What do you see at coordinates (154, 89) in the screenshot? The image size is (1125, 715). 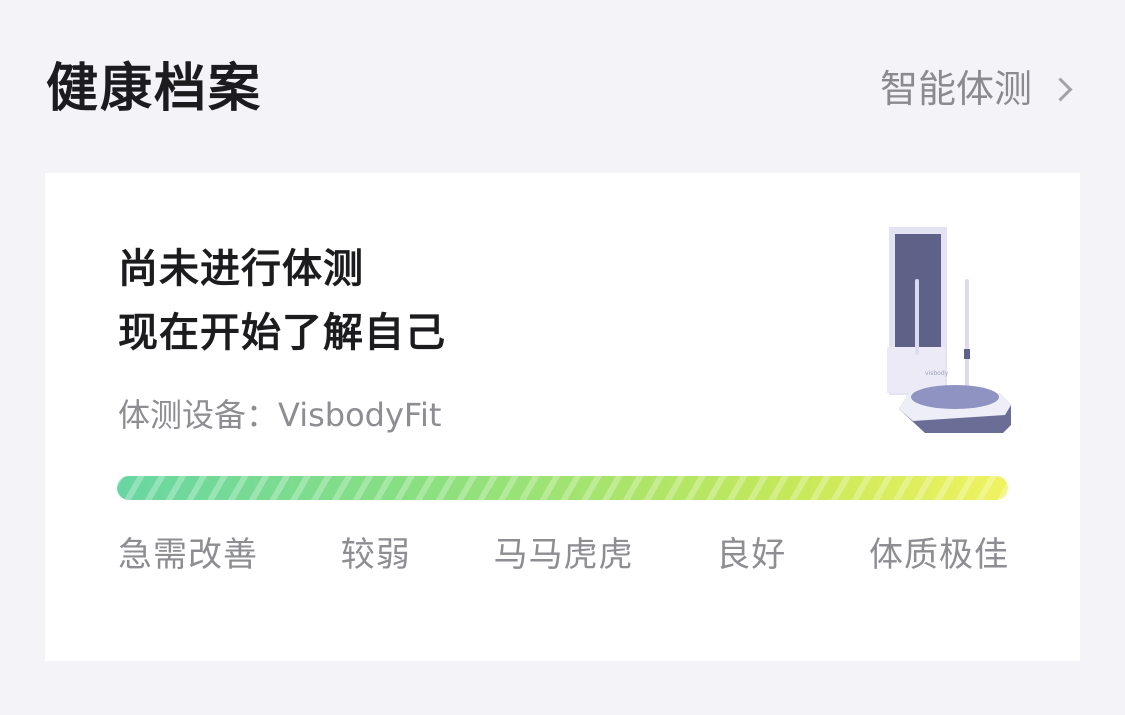 I see `page-title: 健康档案` at bounding box center [154, 89].